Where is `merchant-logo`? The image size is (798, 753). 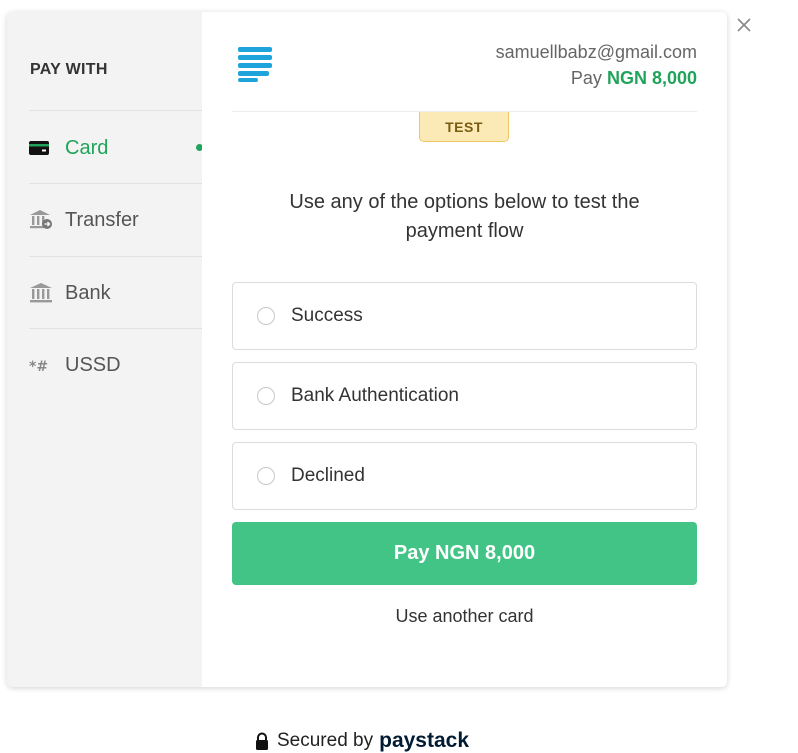 merchant-logo is located at coordinates (255, 65).